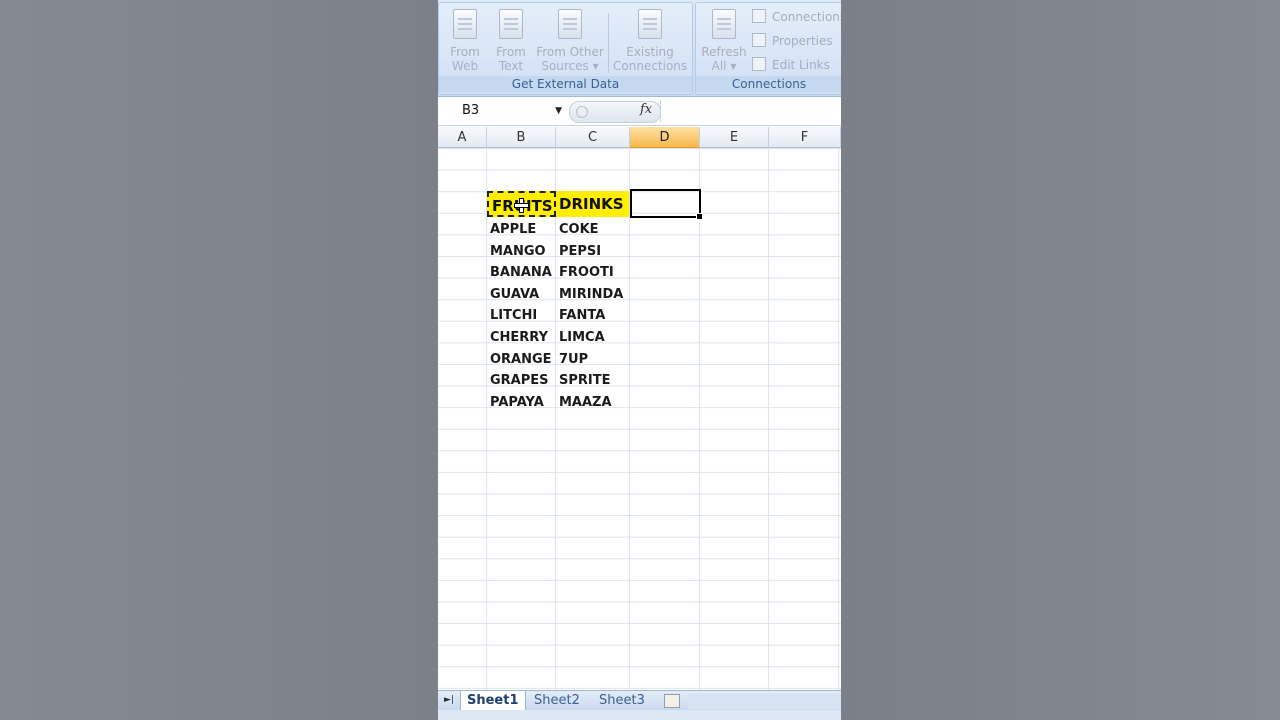  Describe the element at coordinates (565, 84) in the screenshot. I see `get-external-data-label: Get External Data` at that location.